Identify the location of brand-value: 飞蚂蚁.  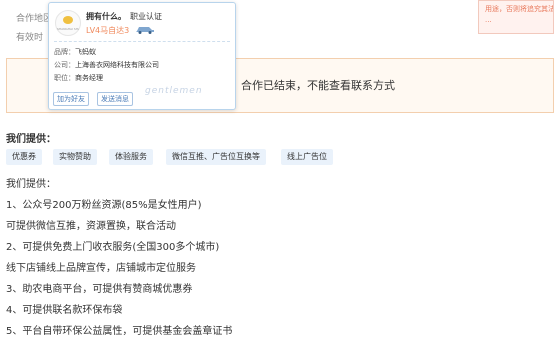
(85, 52).